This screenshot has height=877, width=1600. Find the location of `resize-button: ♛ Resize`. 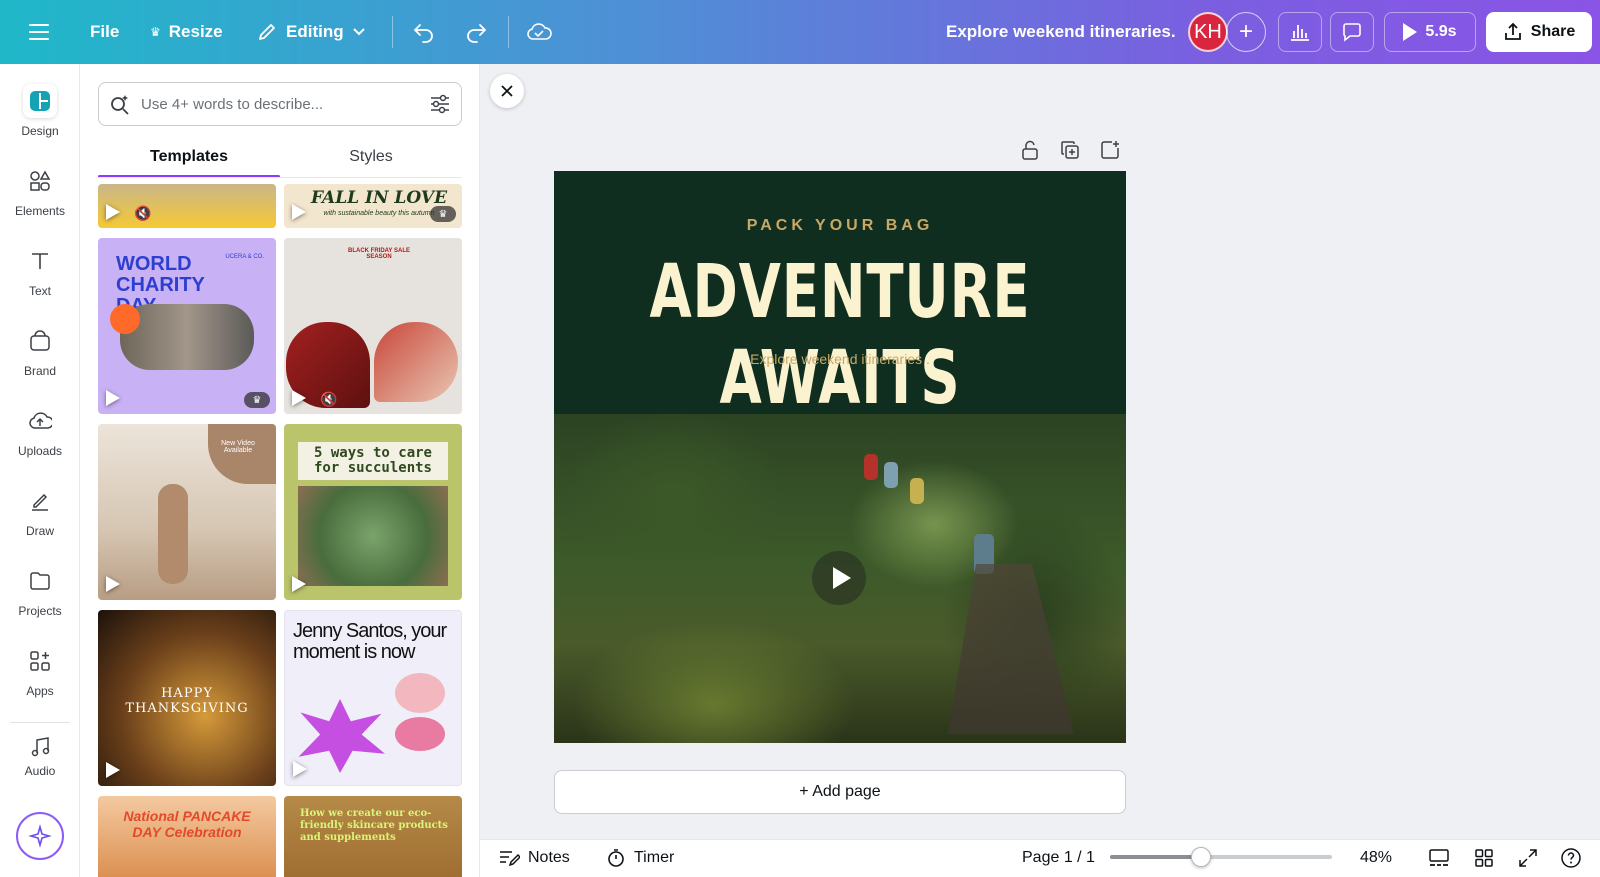

resize-button: ♛ Resize is located at coordinates (186, 32).